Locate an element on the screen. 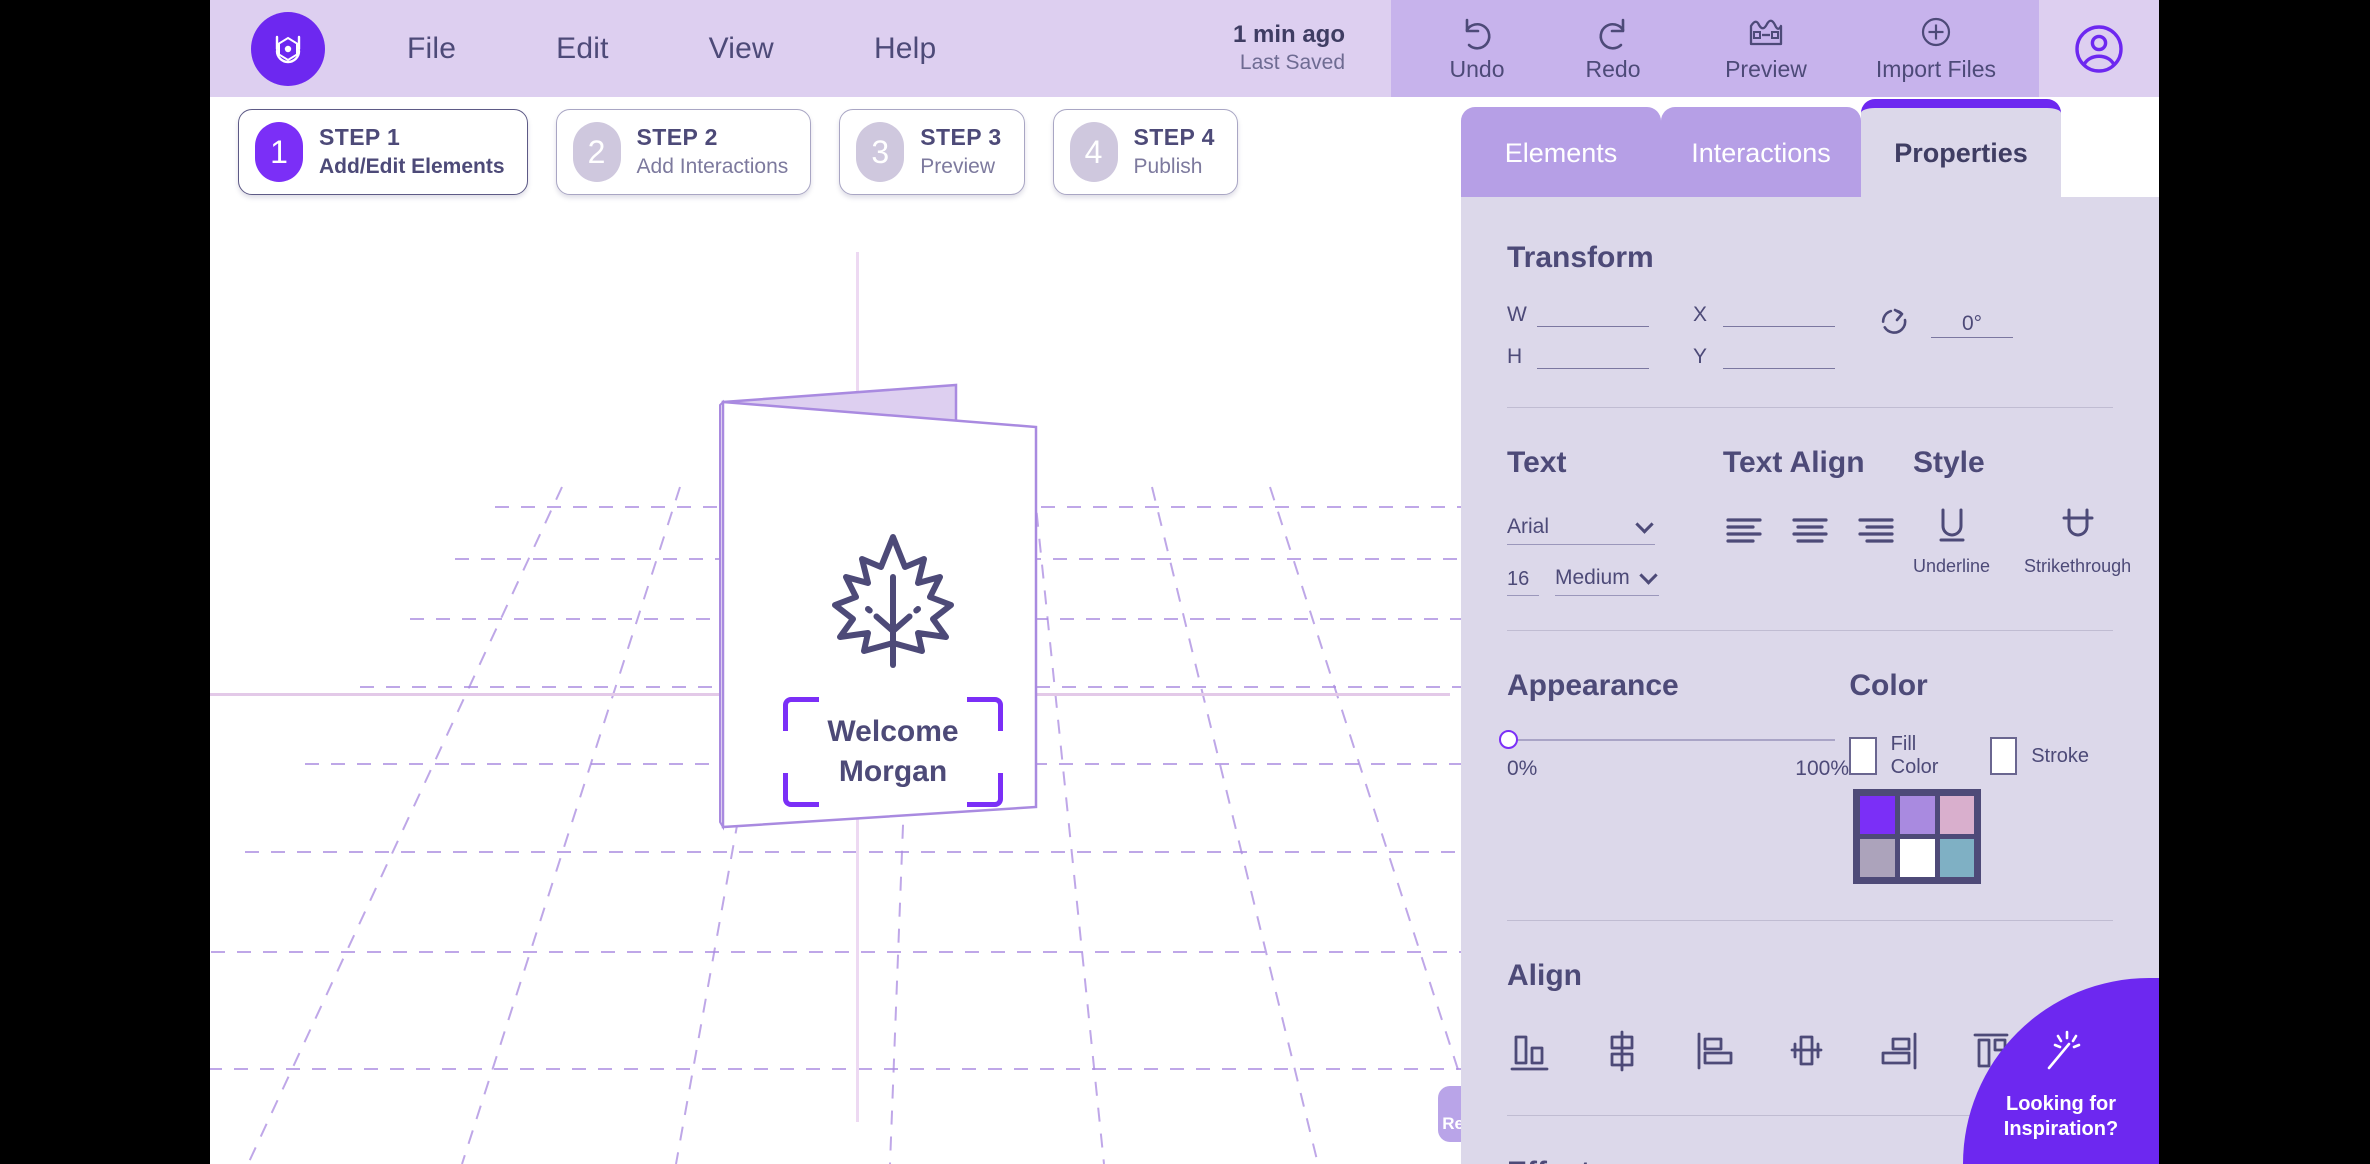 This screenshot has width=2370, height=1164. style-options: Underline Strikethrough is located at coordinates (2022, 539).